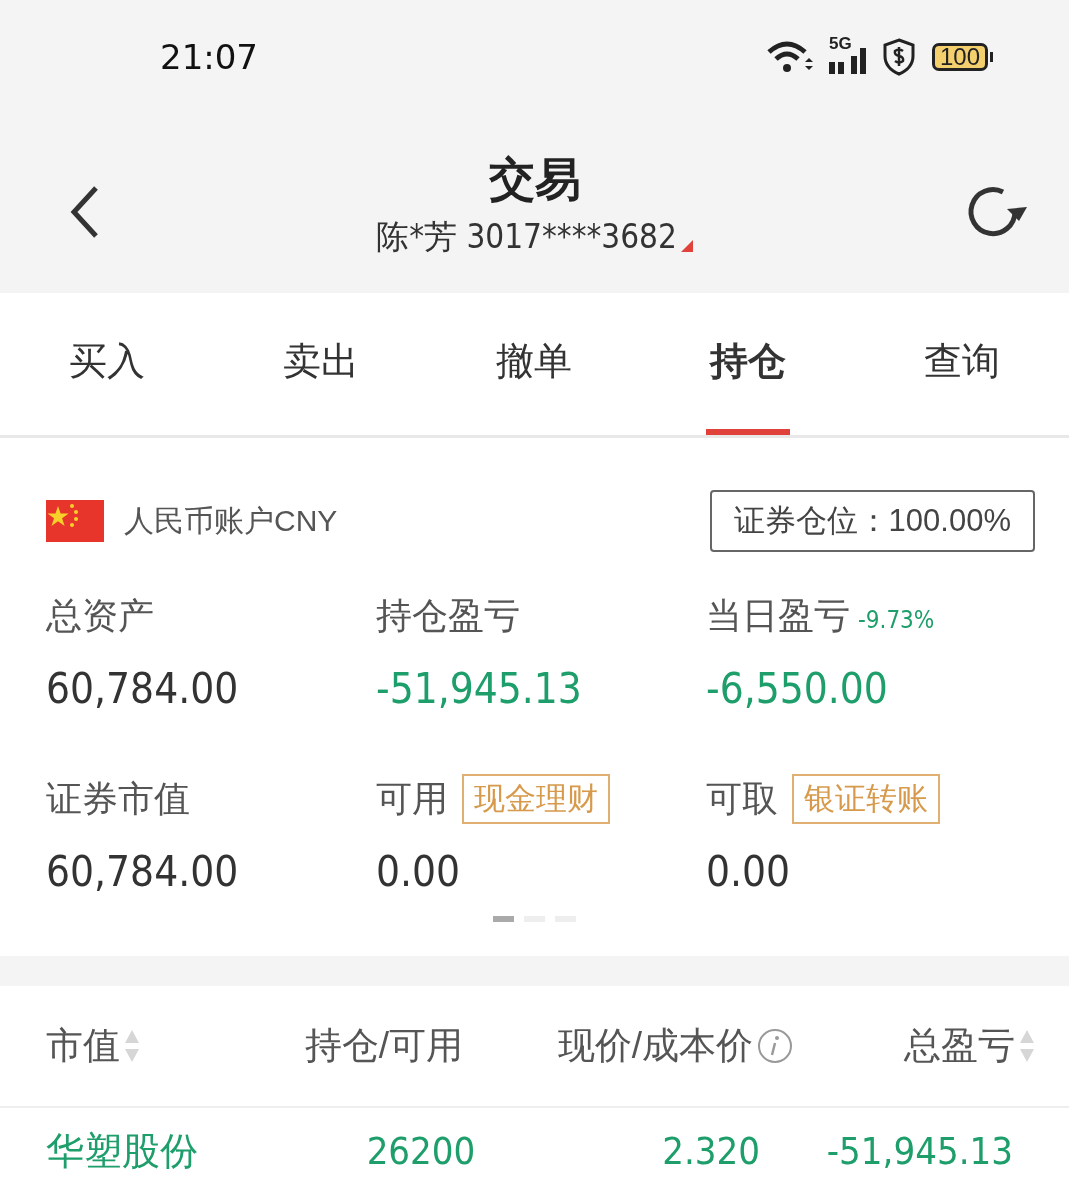 Image resolution: width=1069 pixels, height=1187 pixels. I want to click on change-percent: -9.73%, so click(896, 620).